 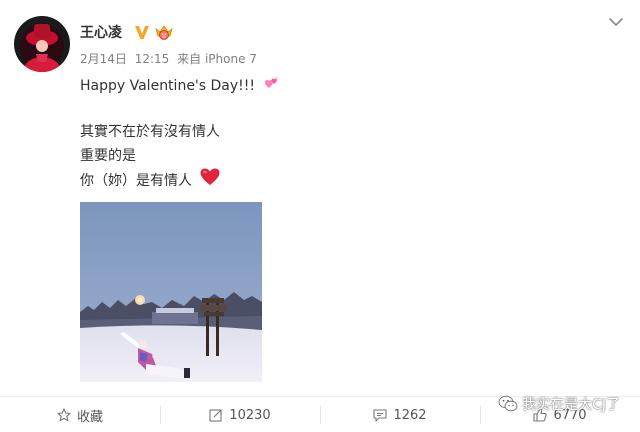 What do you see at coordinates (108, 156) in the screenshot?
I see `post-line: 重要的是` at bounding box center [108, 156].